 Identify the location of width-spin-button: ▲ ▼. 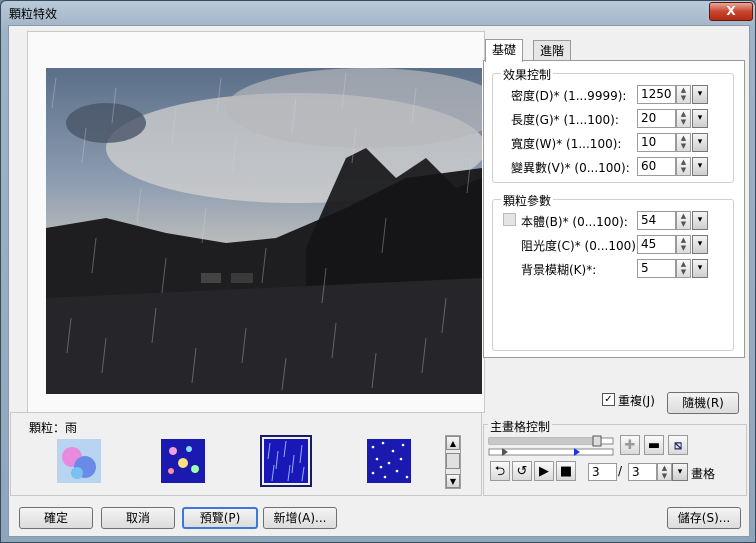
(683, 142).